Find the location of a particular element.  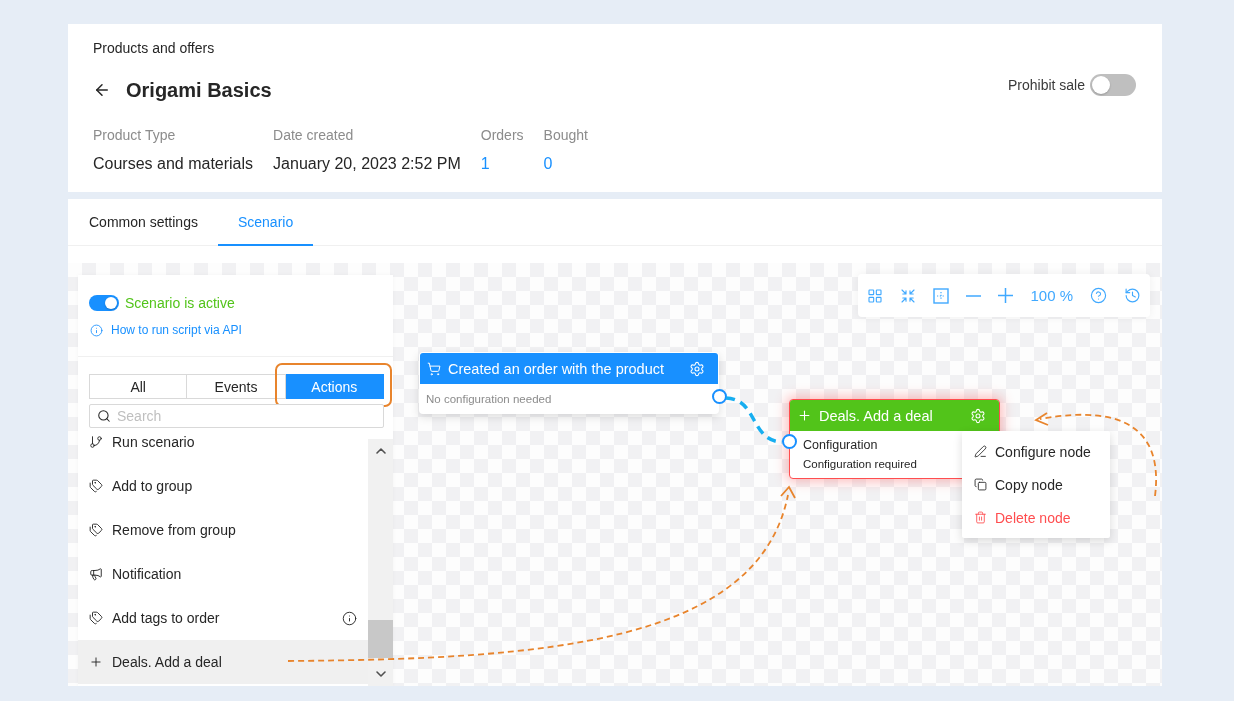

history-button is located at coordinates (1132, 295).